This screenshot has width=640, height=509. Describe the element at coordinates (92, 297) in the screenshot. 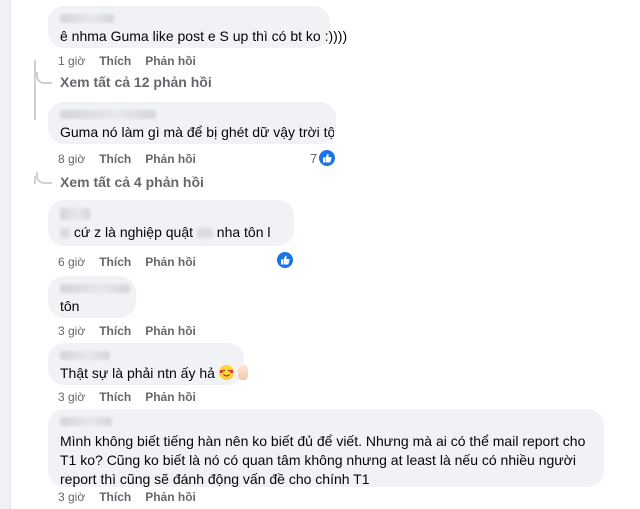

I see `comment-bubble: tôn` at that location.